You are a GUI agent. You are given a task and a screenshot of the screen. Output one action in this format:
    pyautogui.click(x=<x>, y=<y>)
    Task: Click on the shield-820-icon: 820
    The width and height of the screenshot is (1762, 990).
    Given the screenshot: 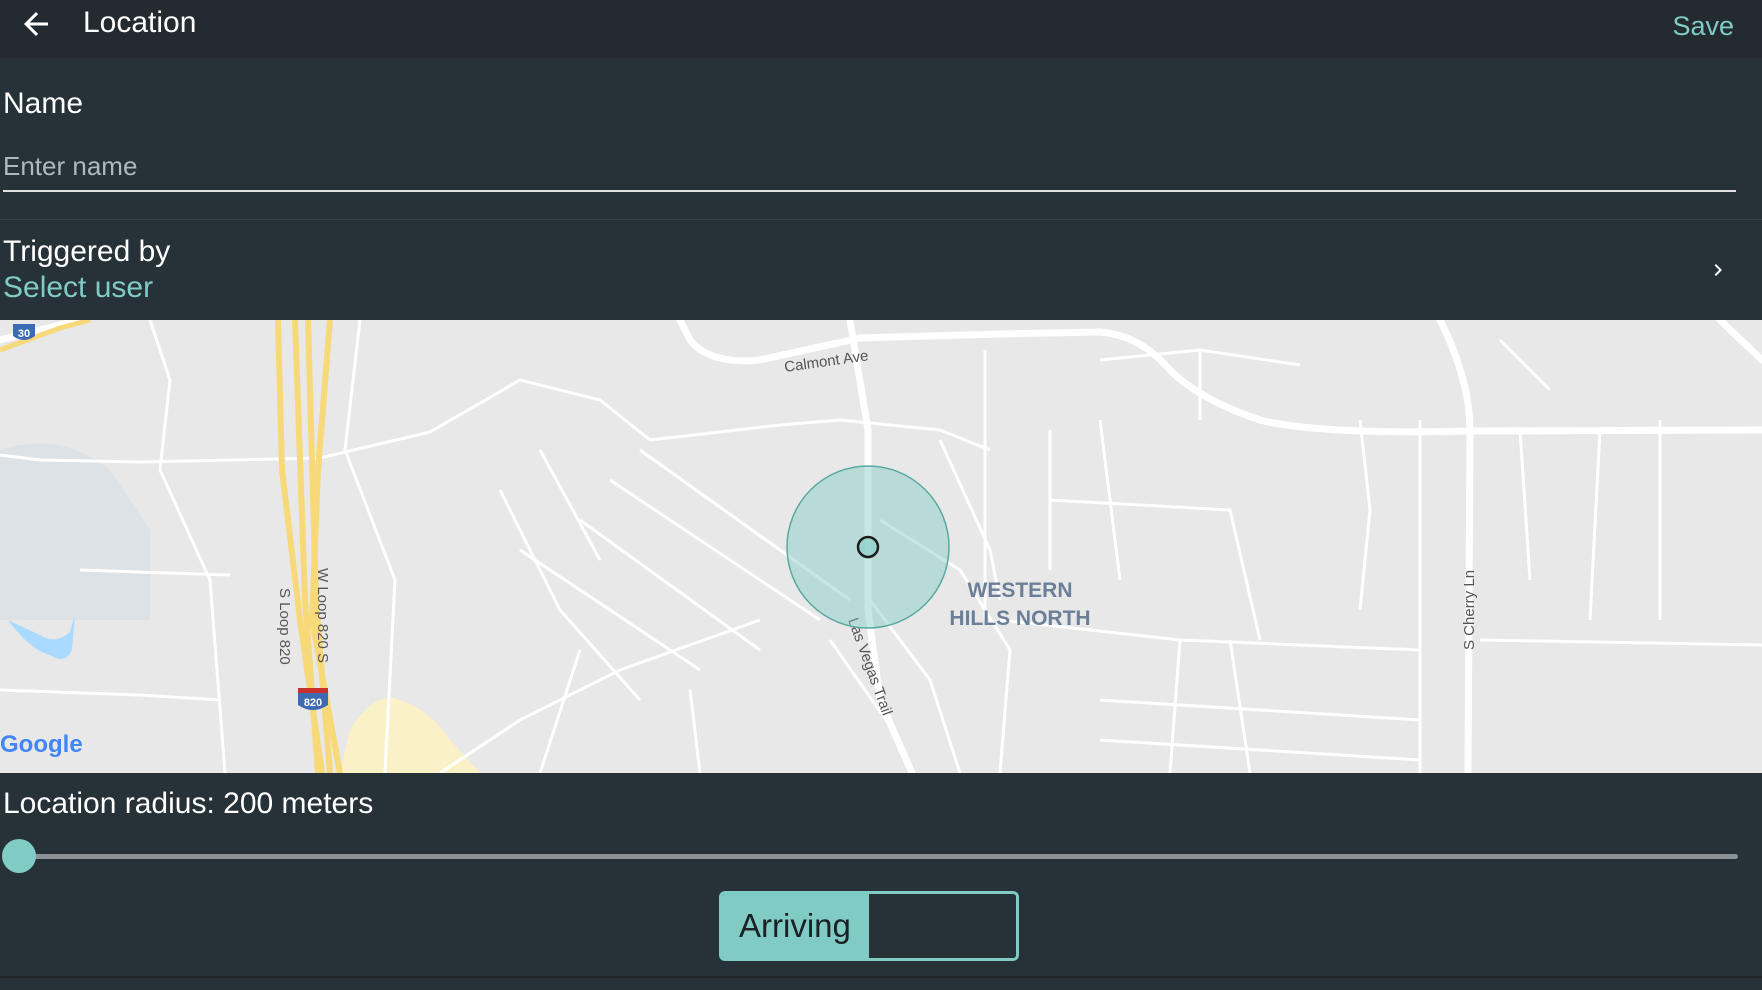 What is the action you would take?
    pyautogui.click(x=313, y=699)
    